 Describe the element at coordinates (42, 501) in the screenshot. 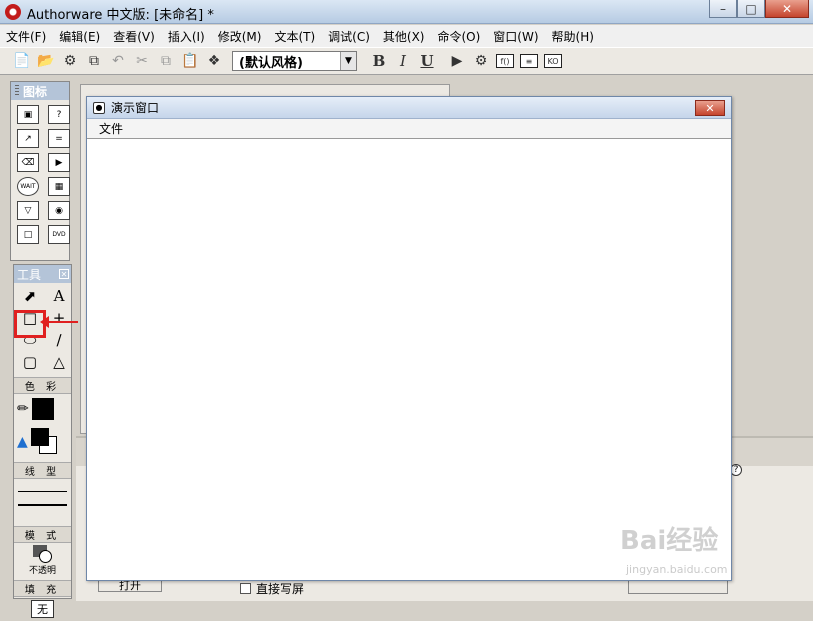

I see `line-style-options` at that location.